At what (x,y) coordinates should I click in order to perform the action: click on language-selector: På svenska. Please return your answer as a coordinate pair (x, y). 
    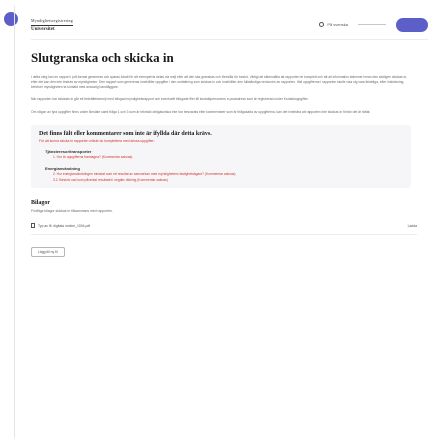
    Looking at the image, I should click on (333, 24).